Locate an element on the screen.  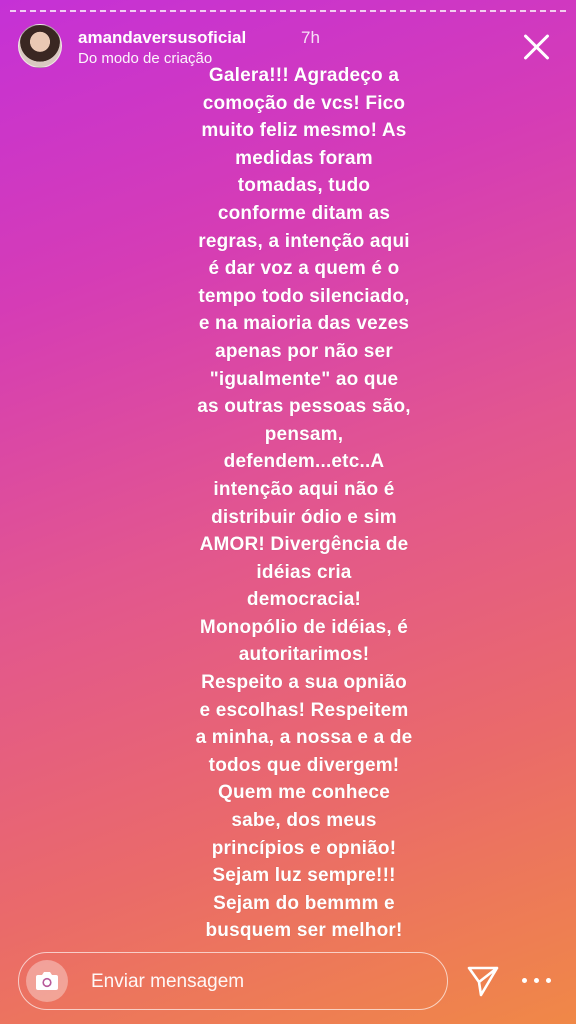
send-button is located at coordinates (483, 981).